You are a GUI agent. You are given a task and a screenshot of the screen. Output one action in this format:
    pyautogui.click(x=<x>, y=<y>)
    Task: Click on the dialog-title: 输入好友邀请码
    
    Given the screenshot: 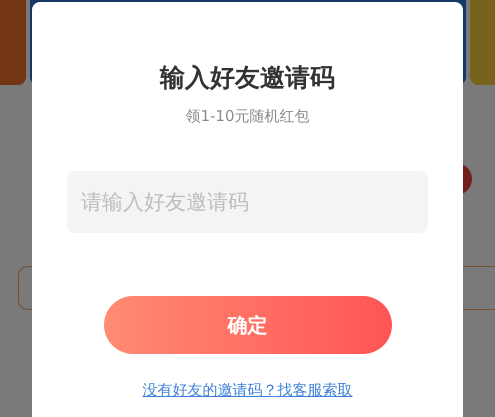 What is the action you would take?
    pyautogui.click(x=247, y=78)
    